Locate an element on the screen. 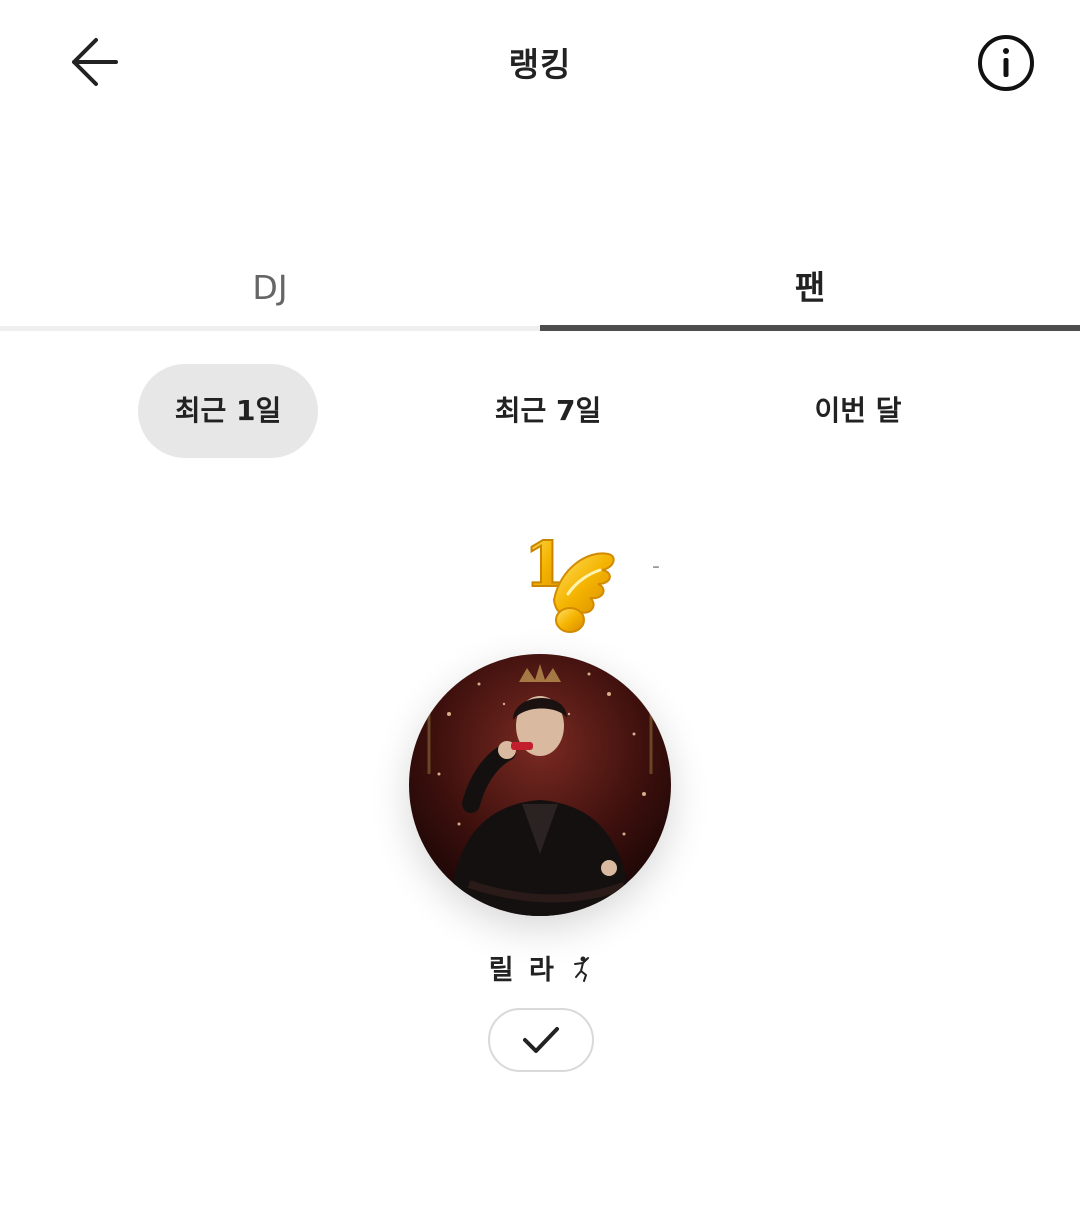 Image resolution: width=1080 pixels, height=1220 pixels. nickname: 릴 라 is located at coordinates (540, 967).